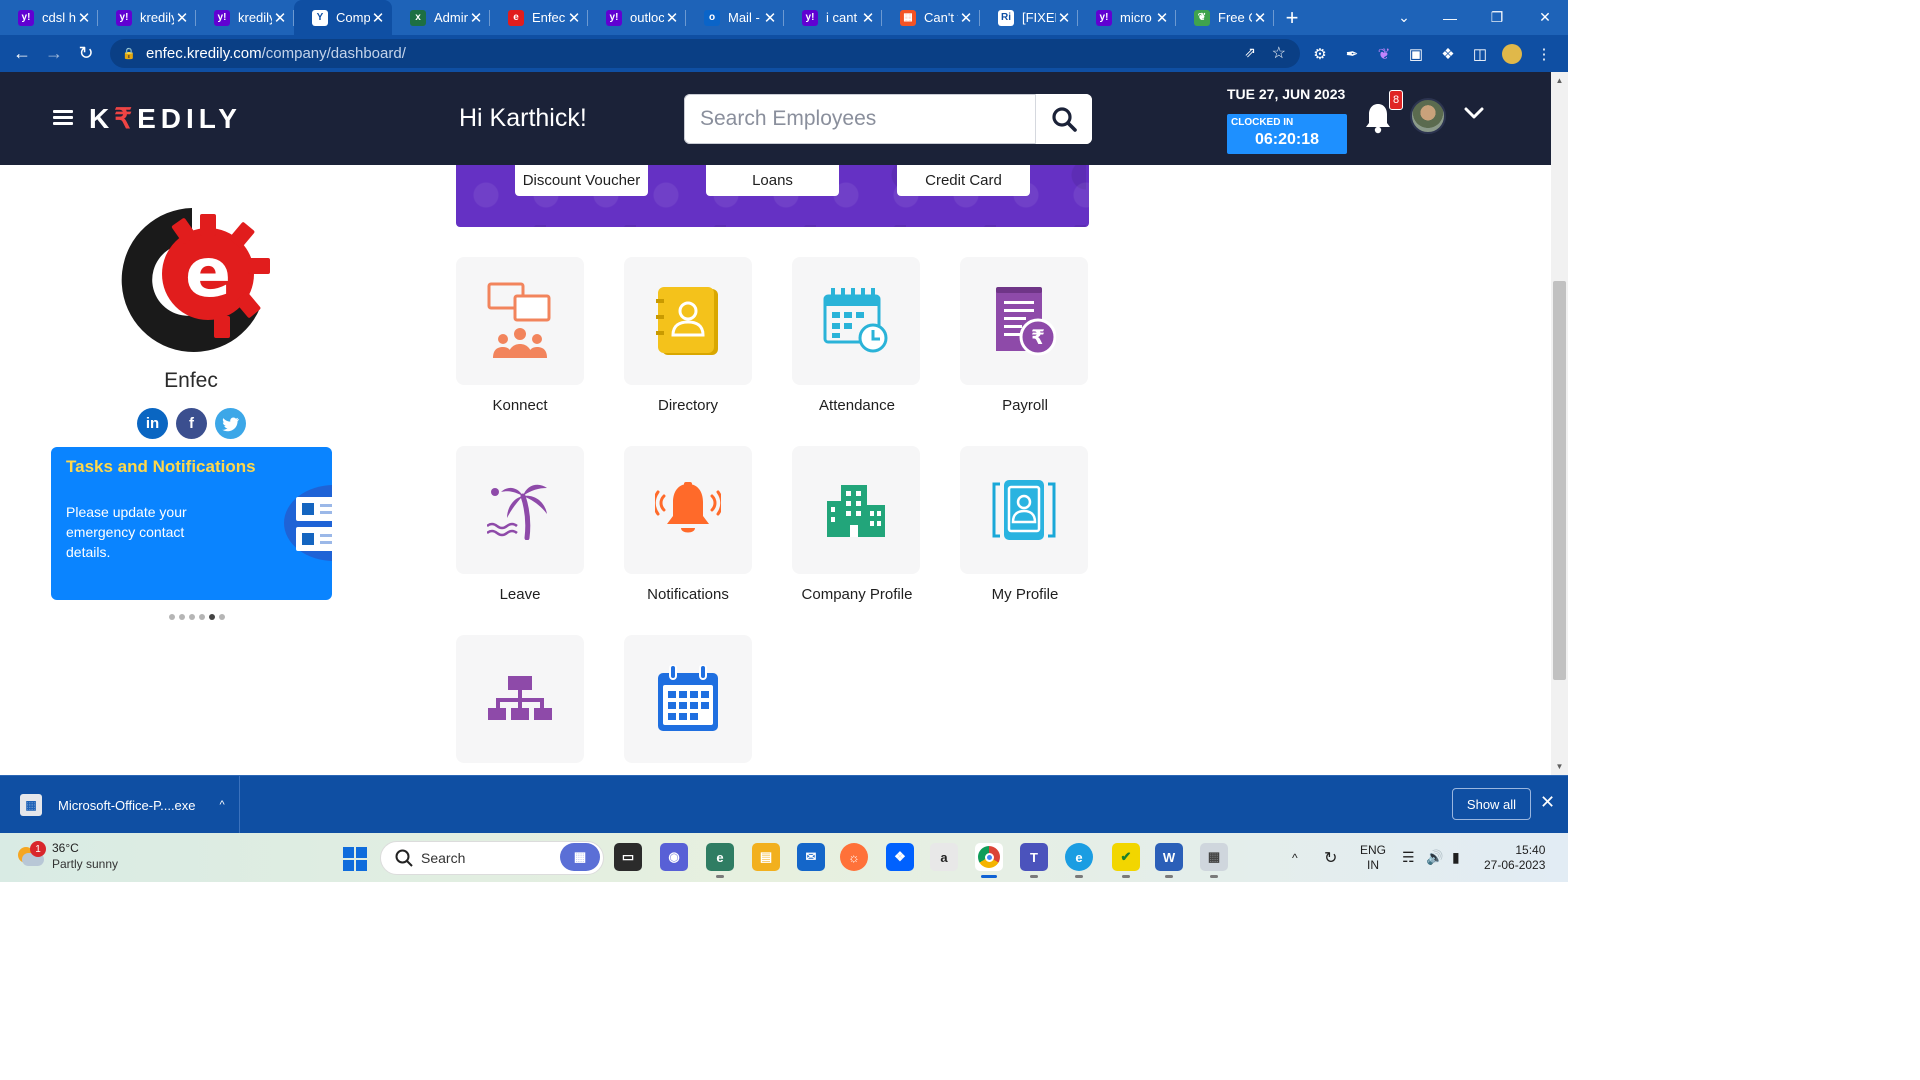 This screenshot has height=1080, width=1920. Describe the element at coordinates (520, 321) in the screenshot. I see `module-tile-konnect` at that location.